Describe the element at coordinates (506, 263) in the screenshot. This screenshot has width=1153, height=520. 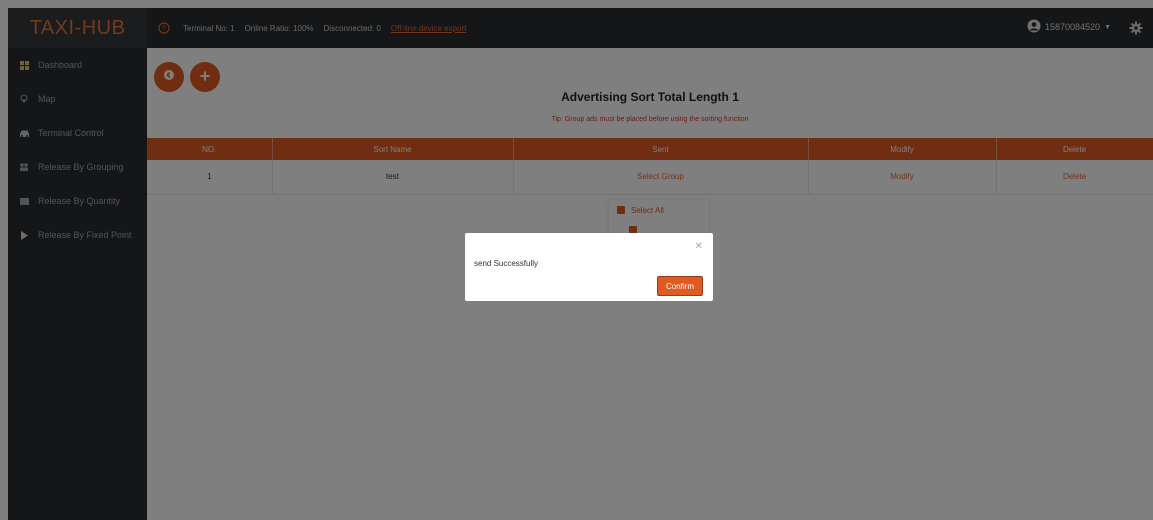
I see `dialog-message: send Successfully` at that location.